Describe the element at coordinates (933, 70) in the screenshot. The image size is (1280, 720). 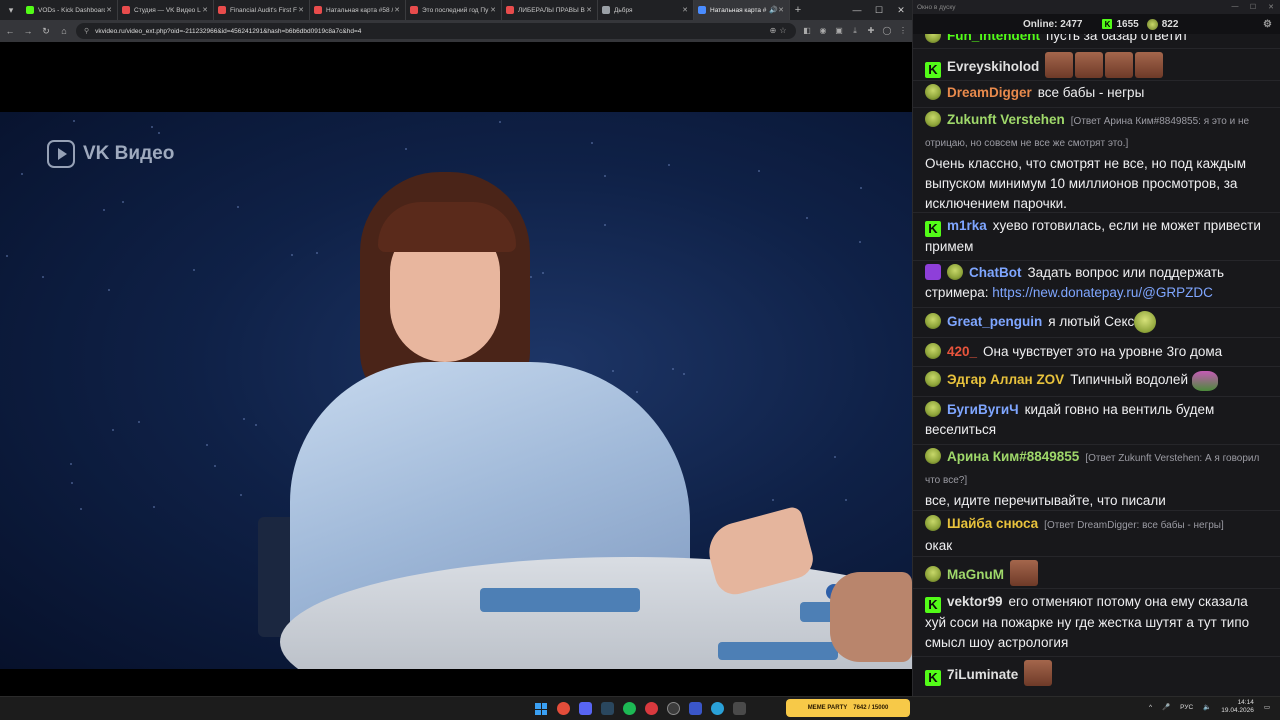
I see `kick-badge-icon: K` at that location.